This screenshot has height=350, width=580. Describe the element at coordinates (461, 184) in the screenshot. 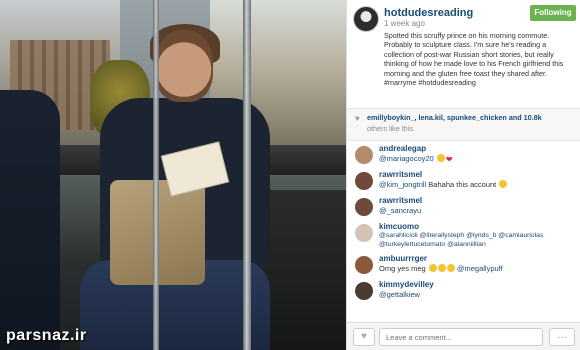

I see `comment-body: Bahaha this account` at that location.